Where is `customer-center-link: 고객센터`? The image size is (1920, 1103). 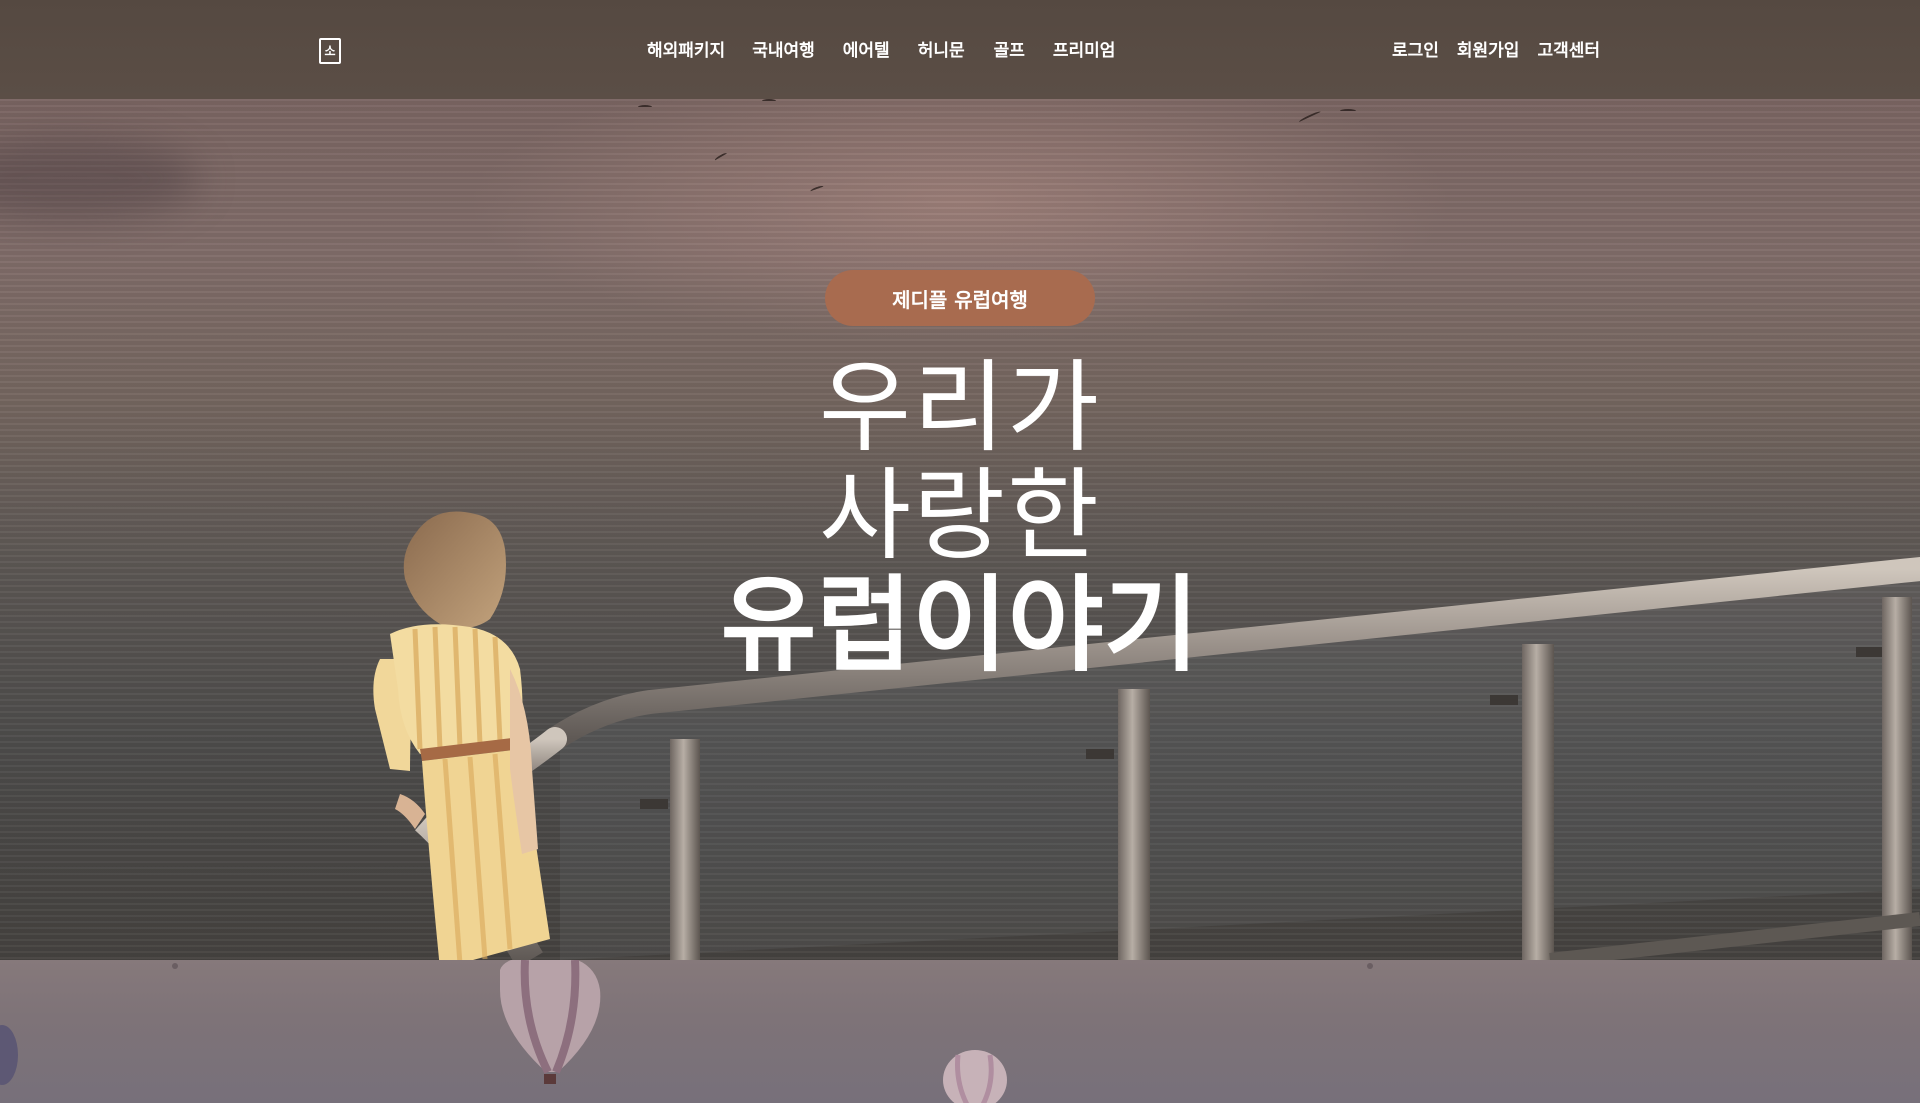
customer-center-link: 고객센터 is located at coordinates (1568, 51).